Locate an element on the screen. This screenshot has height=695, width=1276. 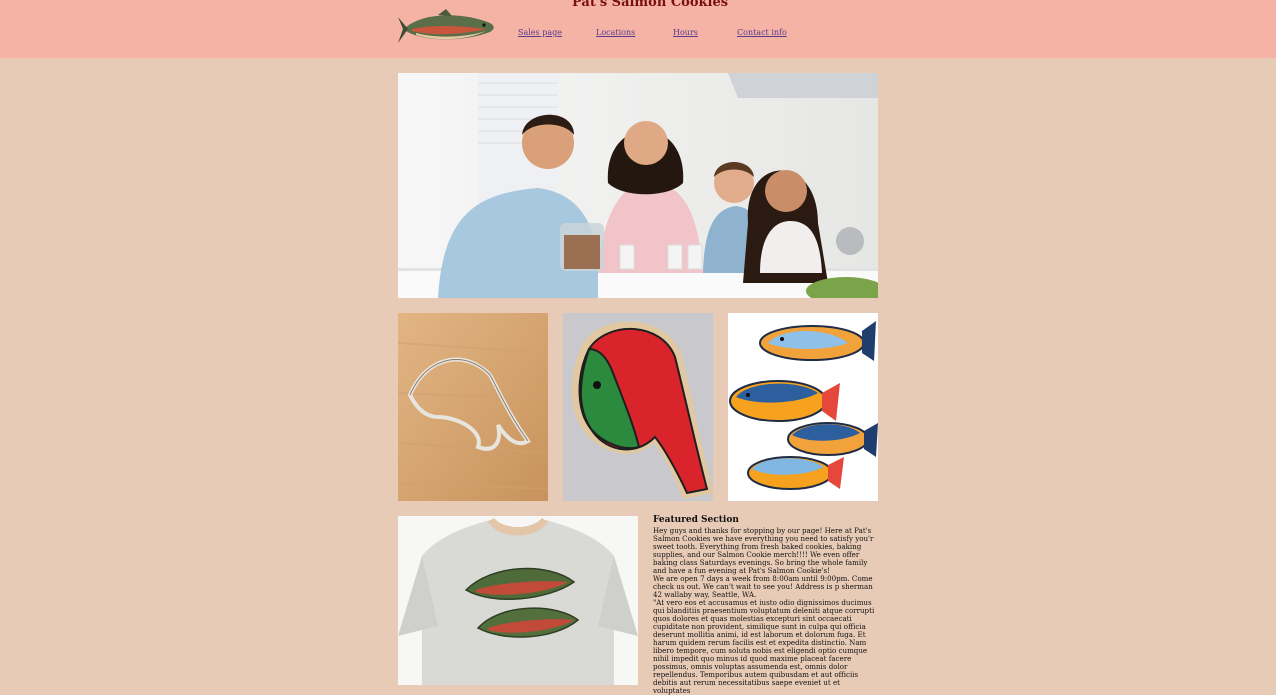
site-title: Pat's Salmon Cookies is located at coordinates (650, 5).